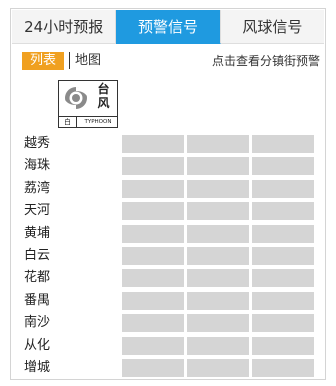 The image size is (336, 386). Describe the element at coordinates (37, 323) in the screenshot. I see `district-name: 南沙` at that location.